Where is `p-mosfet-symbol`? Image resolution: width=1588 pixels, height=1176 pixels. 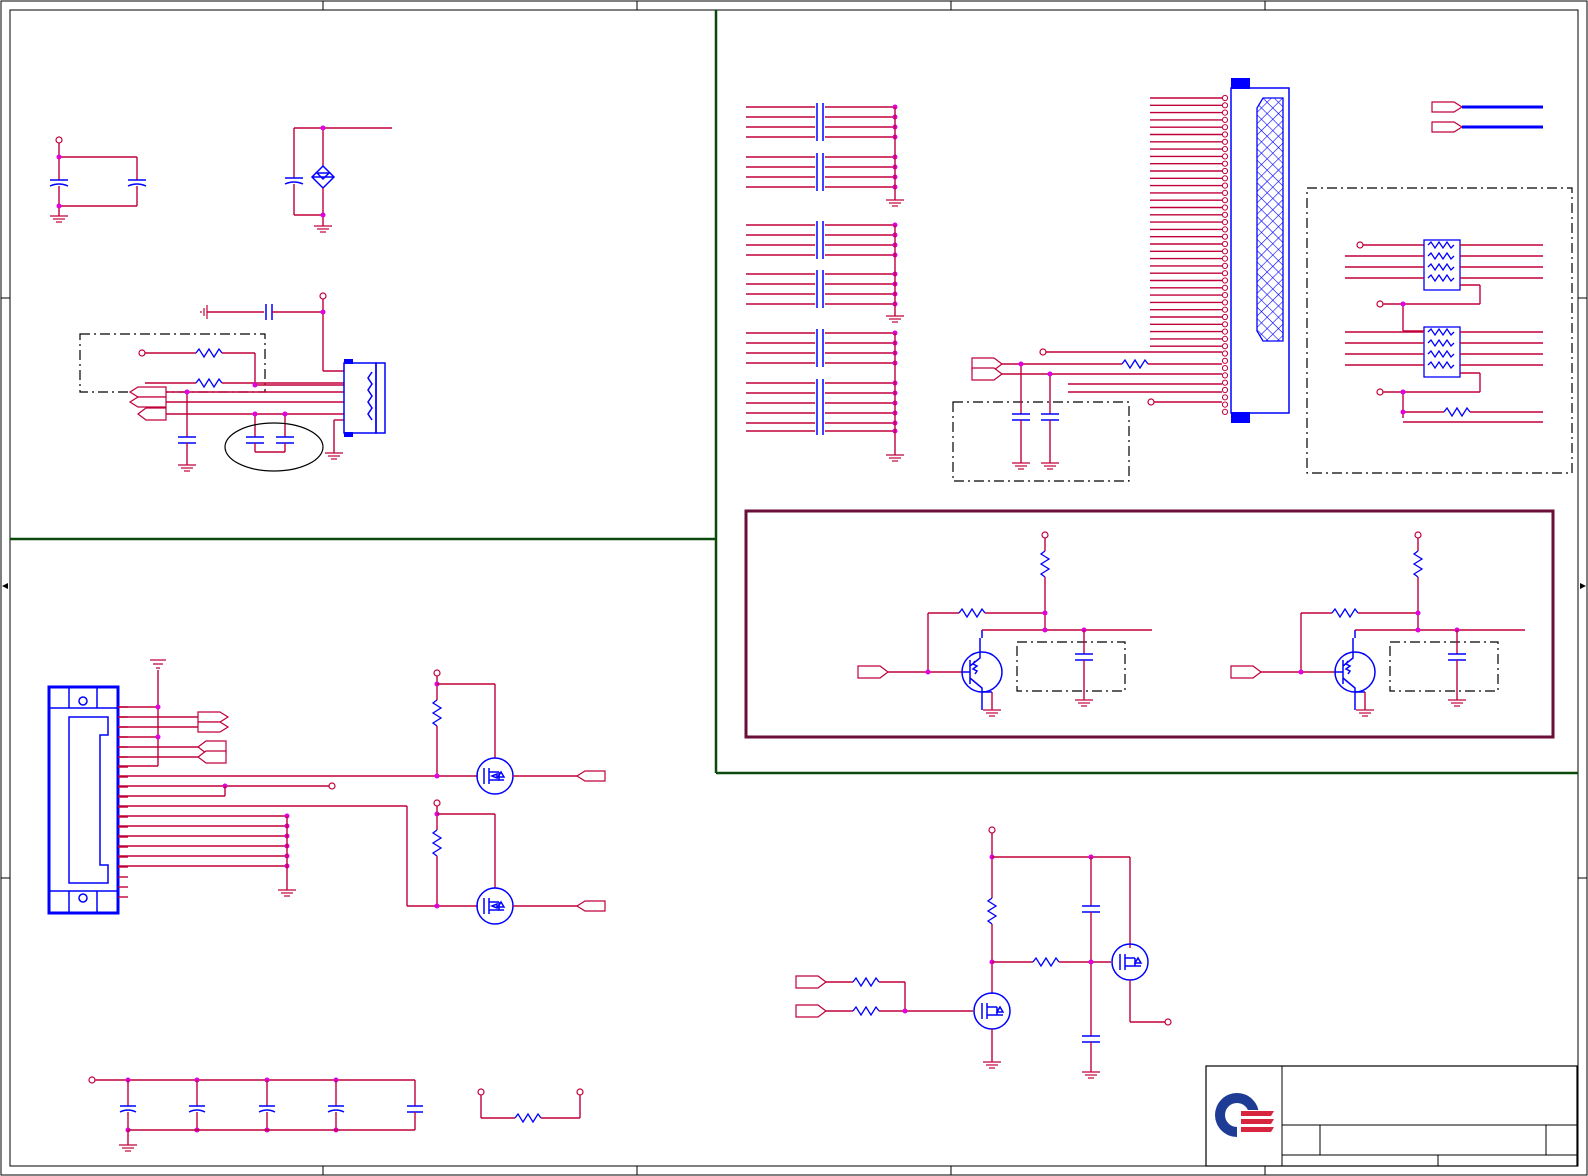 p-mosfet-symbol is located at coordinates (1127, 962).